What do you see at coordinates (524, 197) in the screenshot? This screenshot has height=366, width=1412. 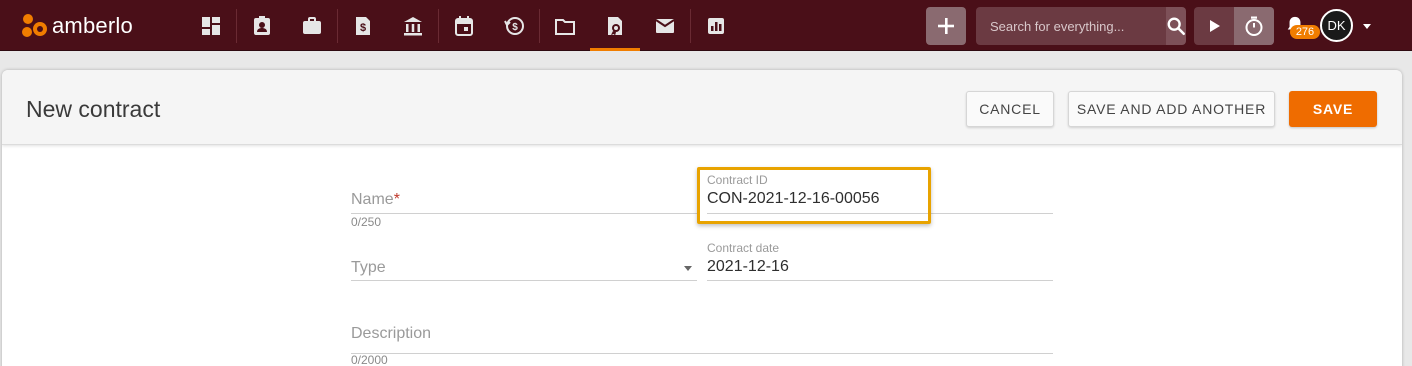 I see `name-field: Name*` at bounding box center [524, 197].